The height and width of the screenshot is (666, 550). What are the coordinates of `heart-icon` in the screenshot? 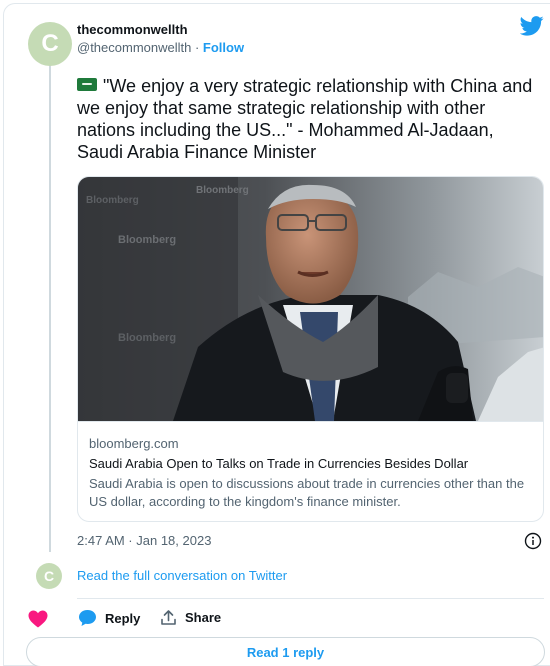 It's located at (38, 619).